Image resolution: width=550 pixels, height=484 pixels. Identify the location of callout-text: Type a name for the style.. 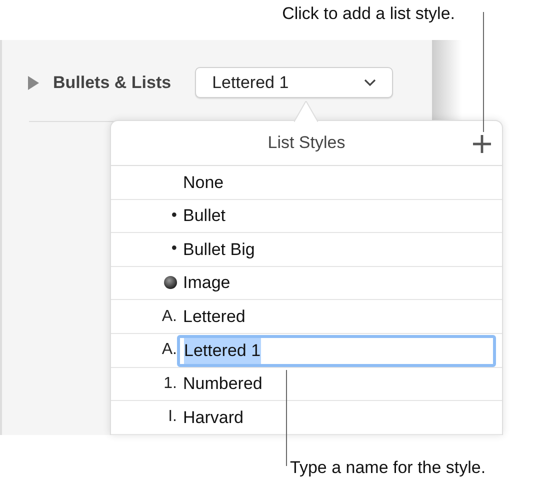
(388, 468).